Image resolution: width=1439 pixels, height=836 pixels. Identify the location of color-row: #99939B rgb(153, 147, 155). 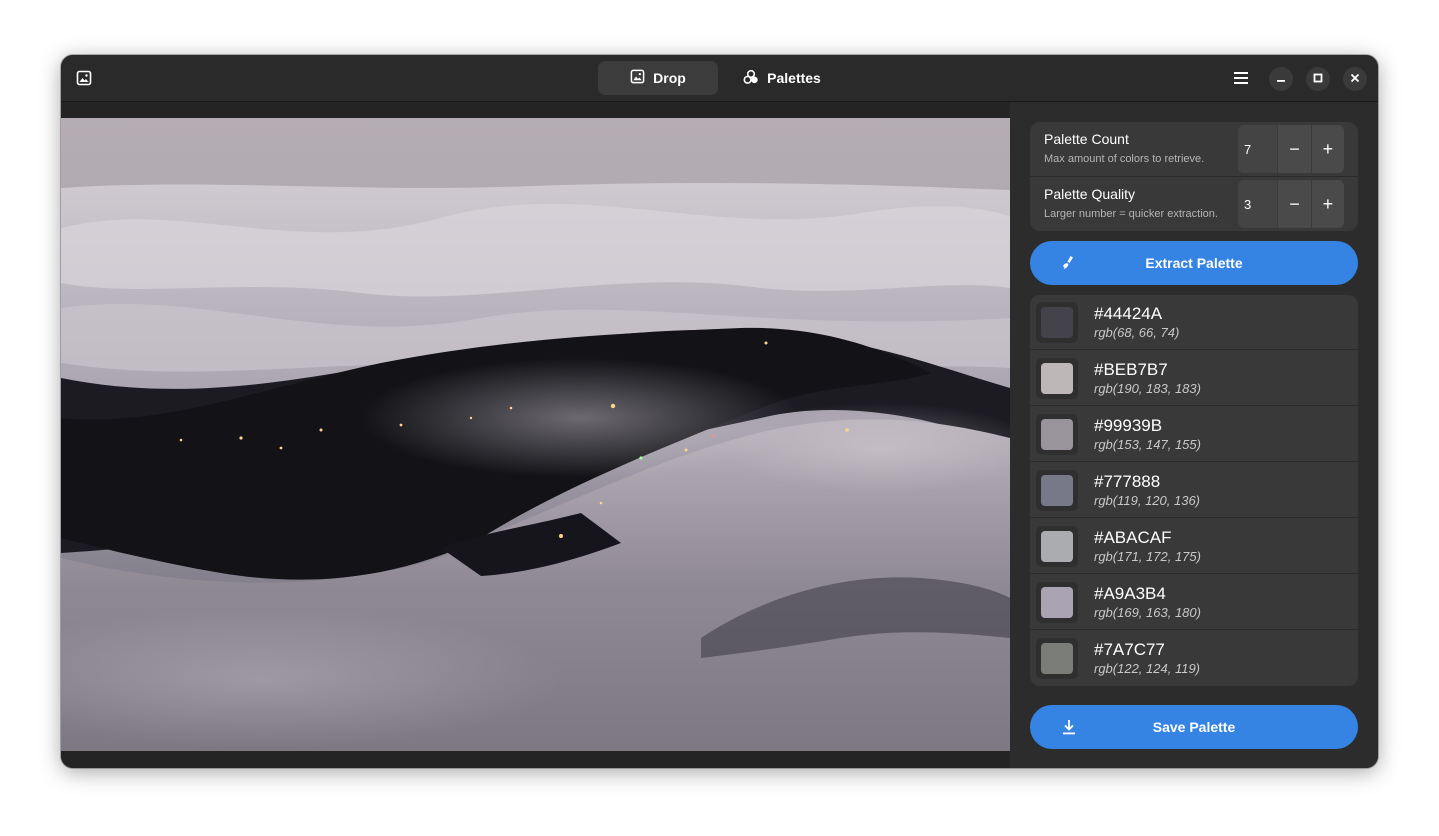
(1194, 434).